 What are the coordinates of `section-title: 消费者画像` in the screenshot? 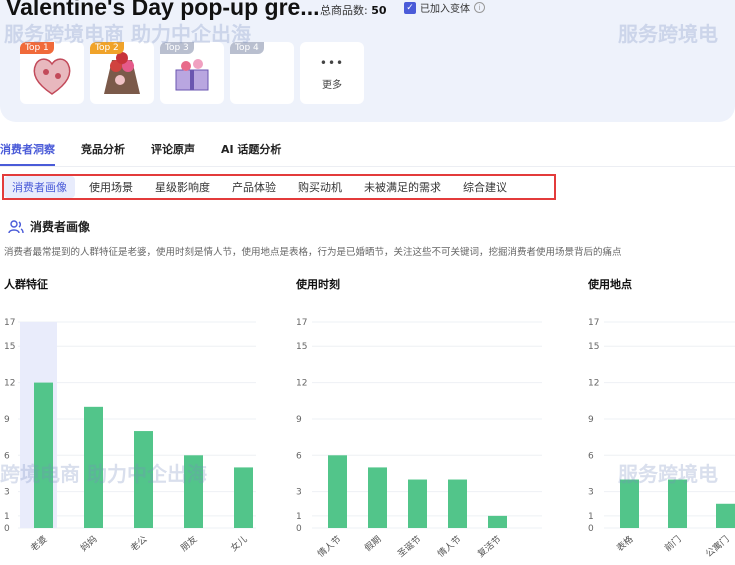 It's located at (60, 227).